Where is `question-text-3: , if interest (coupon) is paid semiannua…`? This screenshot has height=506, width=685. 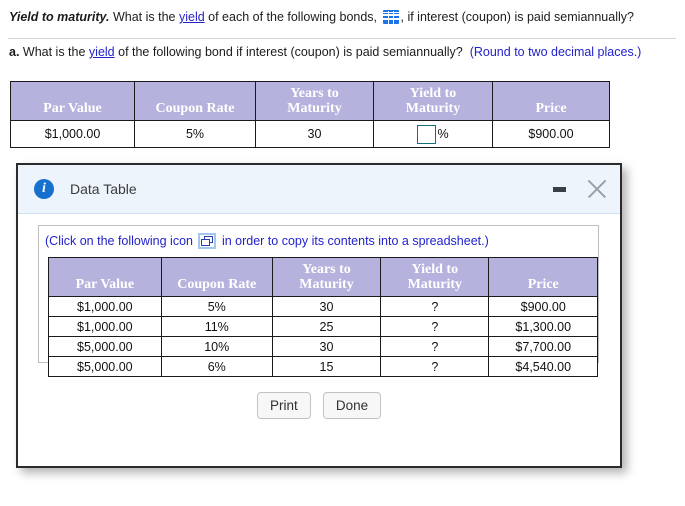
question-text-3: , if interest (coupon) is paid semiannua… is located at coordinates (517, 17).